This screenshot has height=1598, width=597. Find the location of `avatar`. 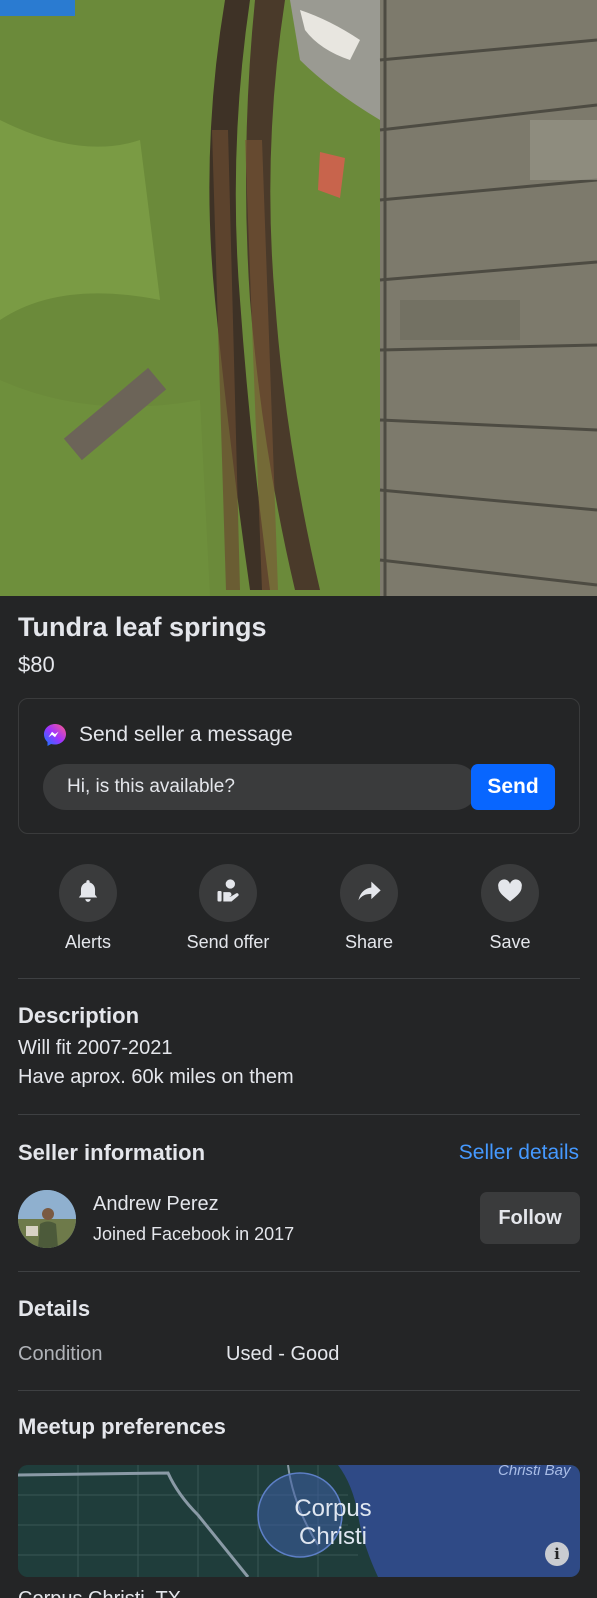

avatar is located at coordinates (47, 1219).